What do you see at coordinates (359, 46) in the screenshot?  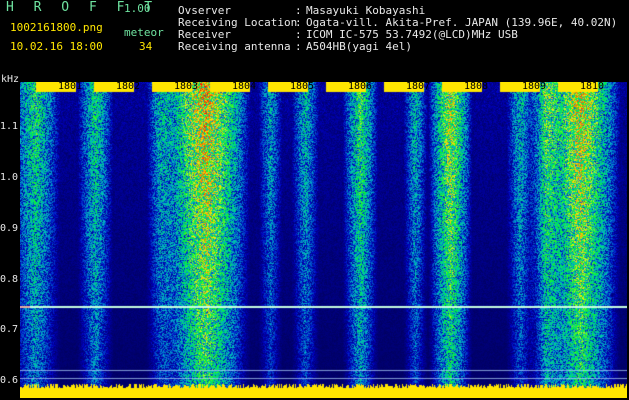 I see `antenna-value: A504HB(yagi 4el)` at bounding box center [359, 46].